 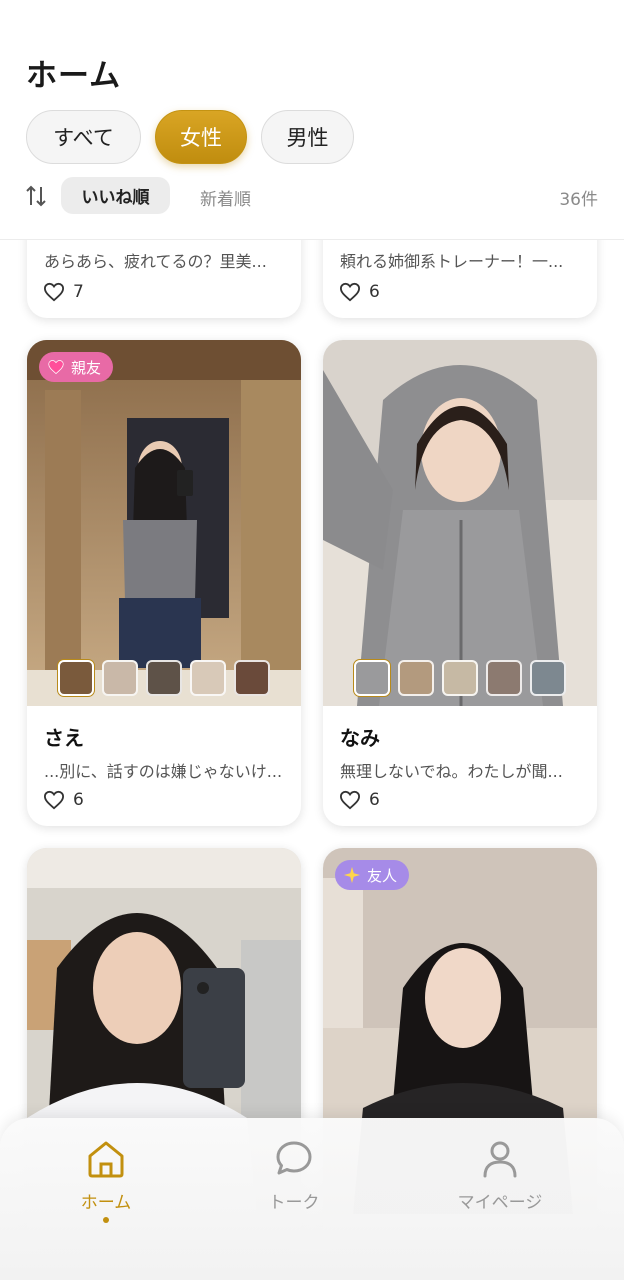 I want to click on bottom-nav: ホーム トーク マイページ, so click(x=312, y=1199).